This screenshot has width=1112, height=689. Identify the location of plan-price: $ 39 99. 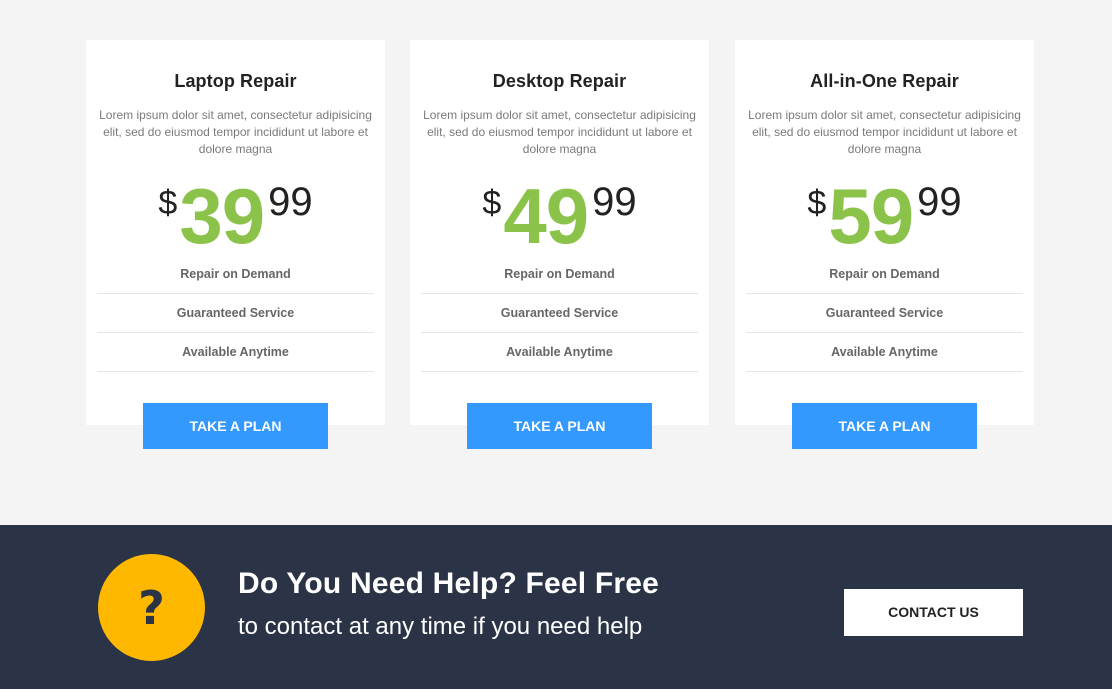
(235, 216).